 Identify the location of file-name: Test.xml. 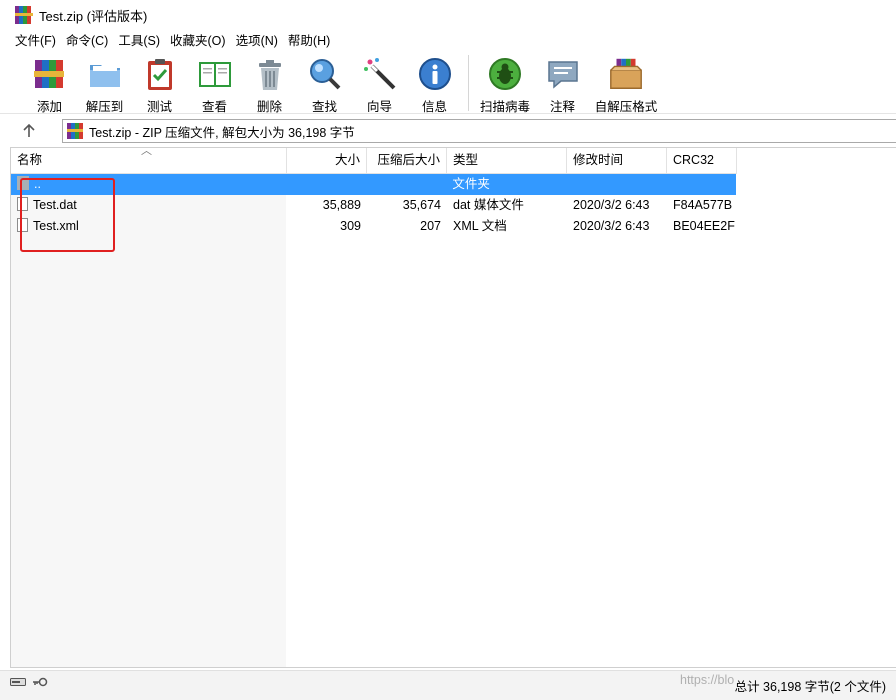
(56, 226).